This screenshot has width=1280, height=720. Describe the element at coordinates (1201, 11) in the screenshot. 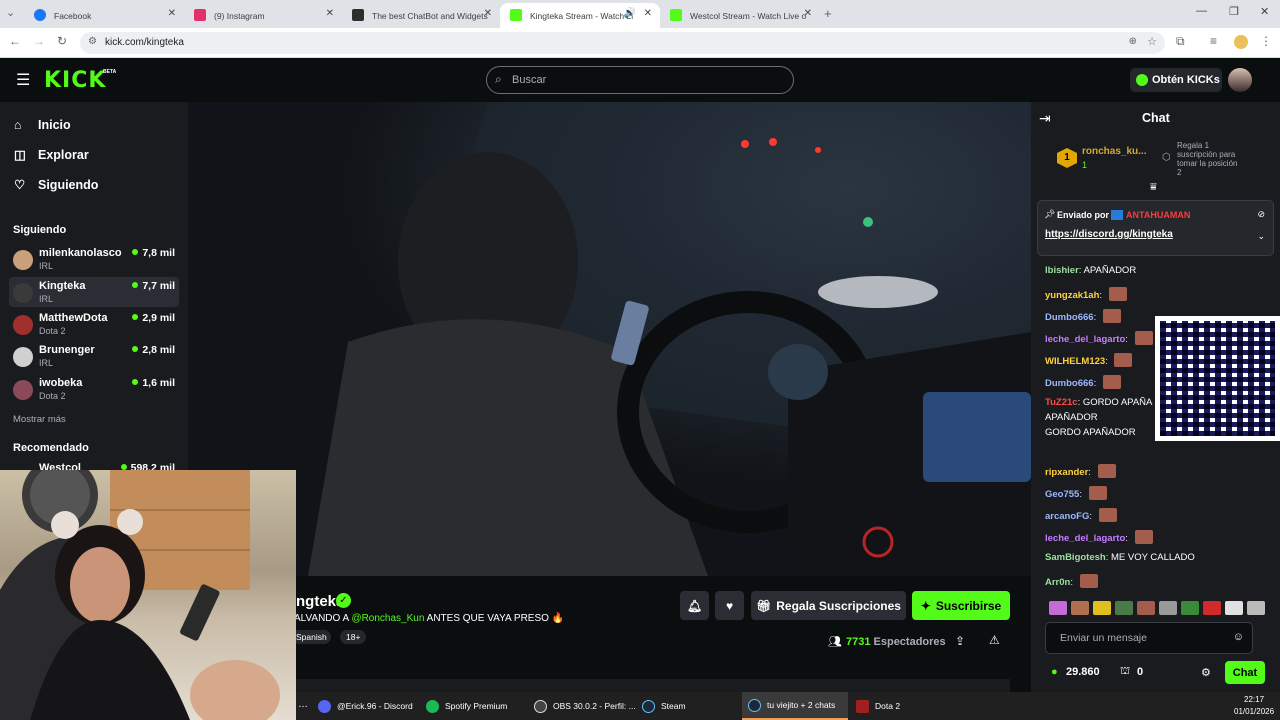

I see `minimize-icon: —` at that location.